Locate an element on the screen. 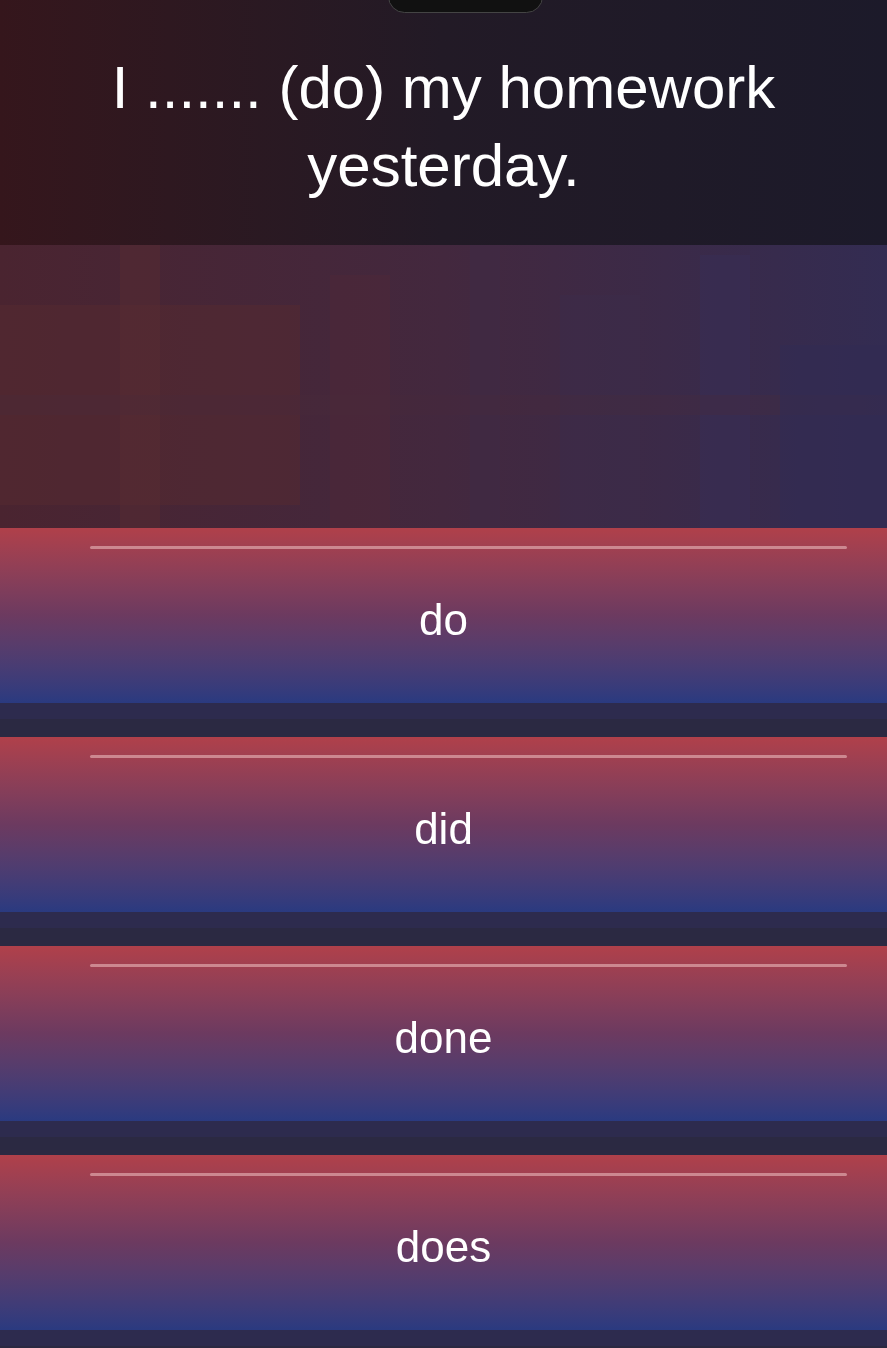  answer-button: done is located at coordinates (443, 1041).